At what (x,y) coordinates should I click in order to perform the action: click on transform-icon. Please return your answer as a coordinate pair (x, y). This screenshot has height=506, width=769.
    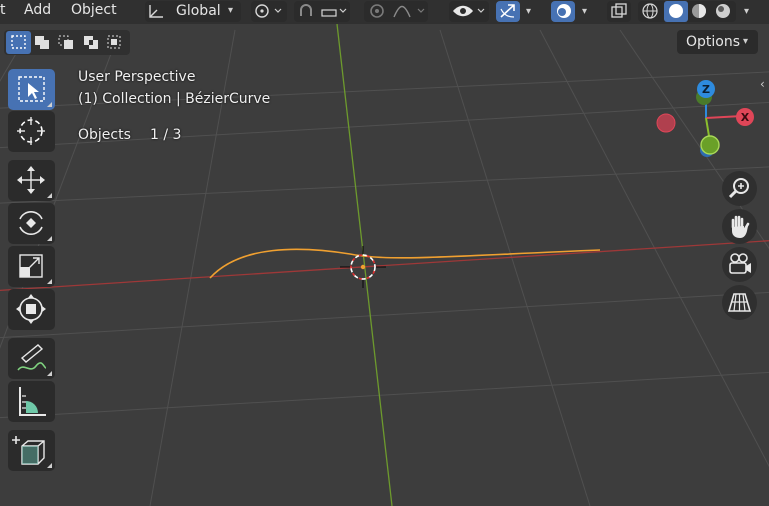
    Looking at the image, I should click on (31, 309).